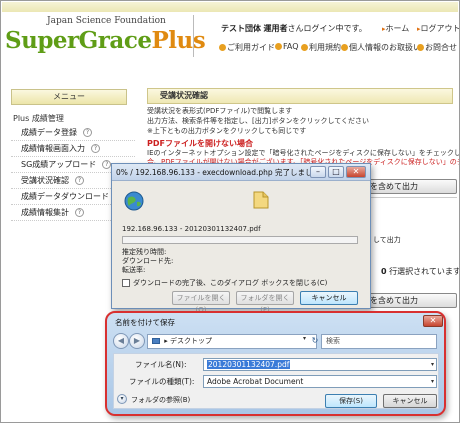 The width and height of the screenshot is (460, 423). Describe the element at coordinates (432, 381) in the screenshot. I see `filetype-dropdown-icon: ▾` at that location.